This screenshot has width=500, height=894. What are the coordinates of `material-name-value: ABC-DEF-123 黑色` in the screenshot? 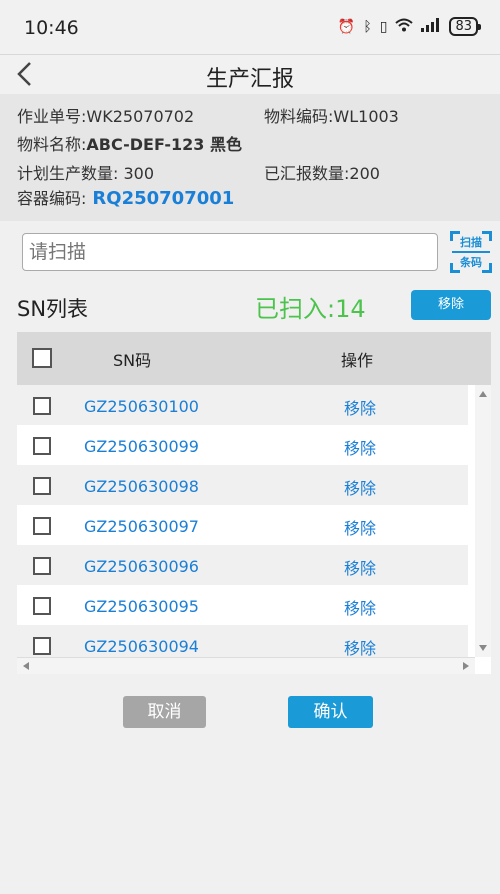 It's located at (164, 144).